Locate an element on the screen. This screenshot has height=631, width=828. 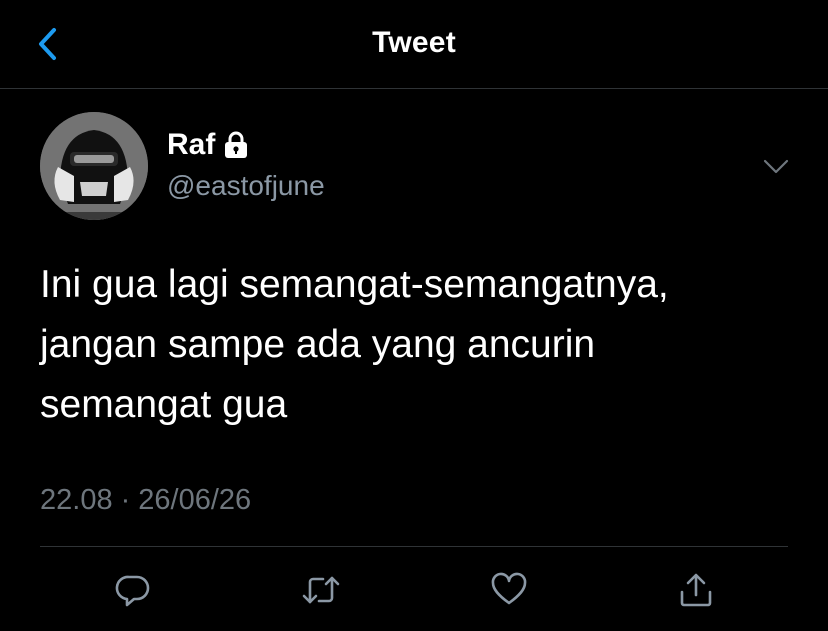
top-bar: Tweet is located at coordinates (414, 44).